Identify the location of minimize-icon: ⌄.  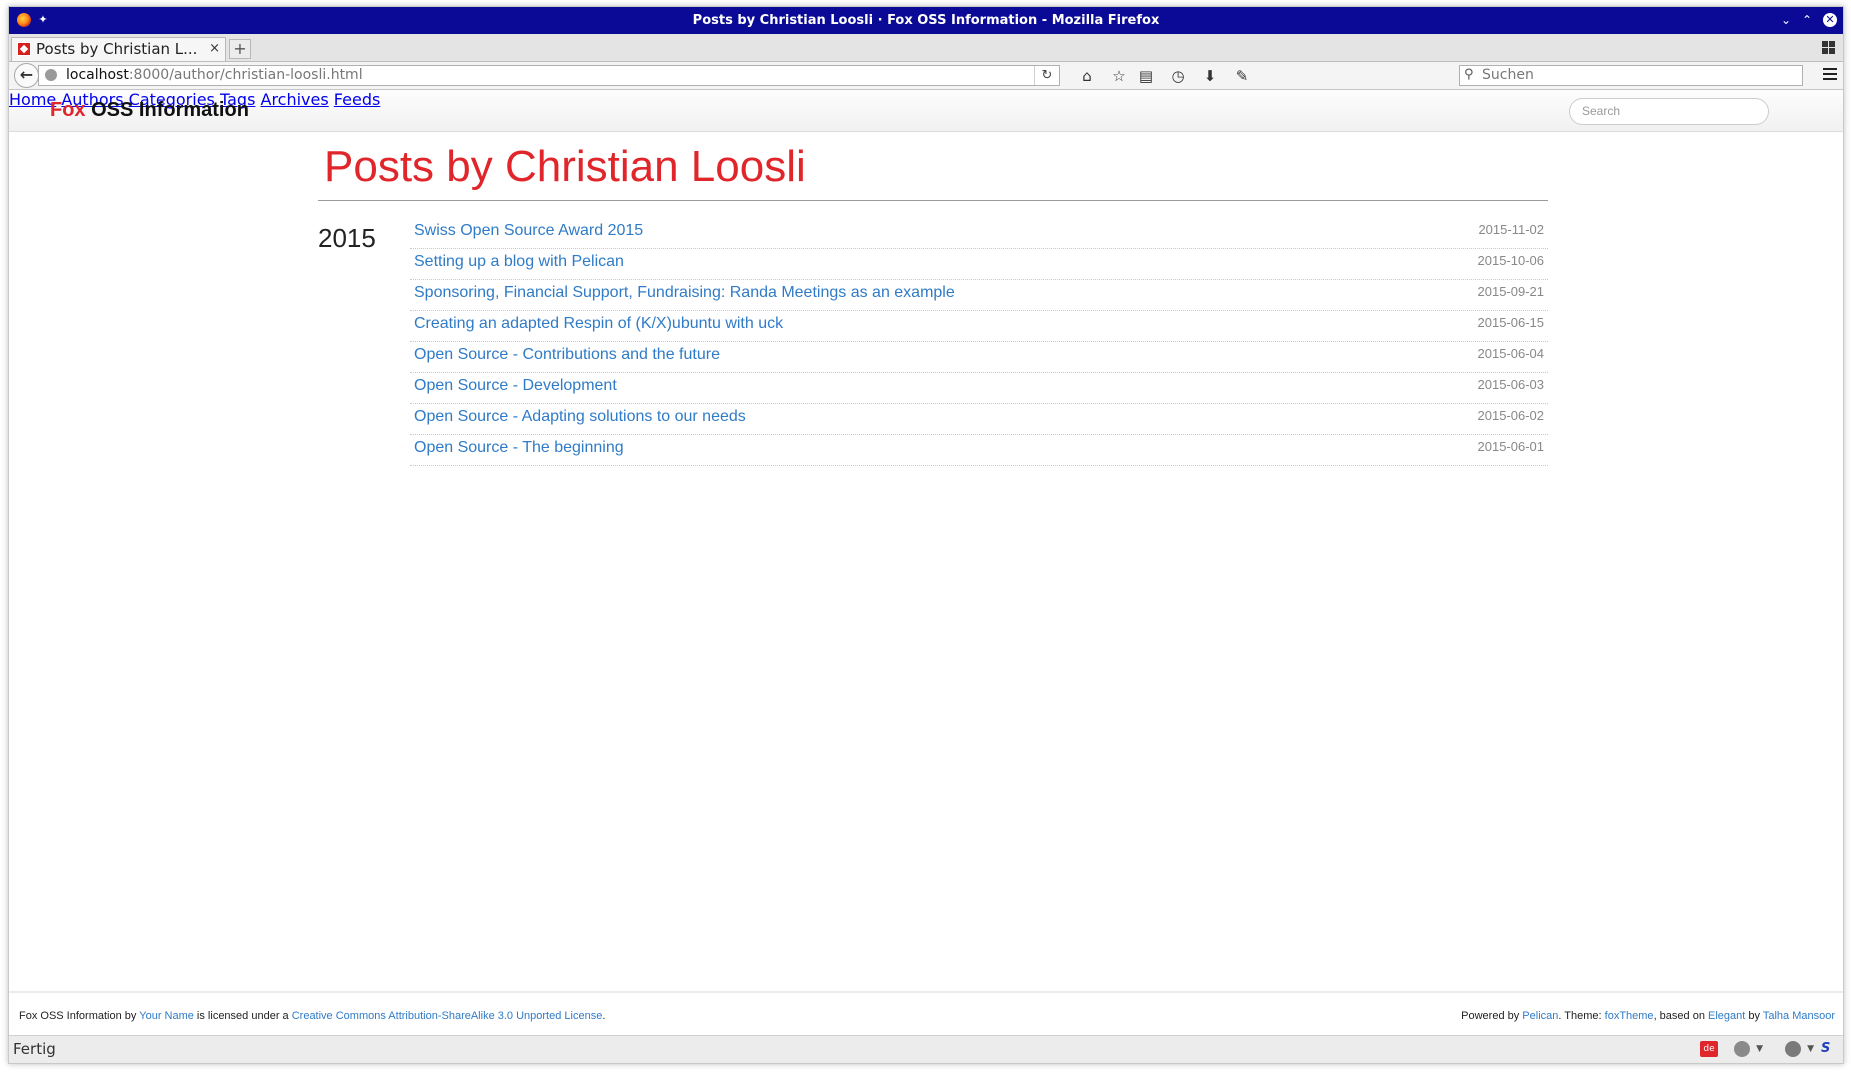
(1786, 20).